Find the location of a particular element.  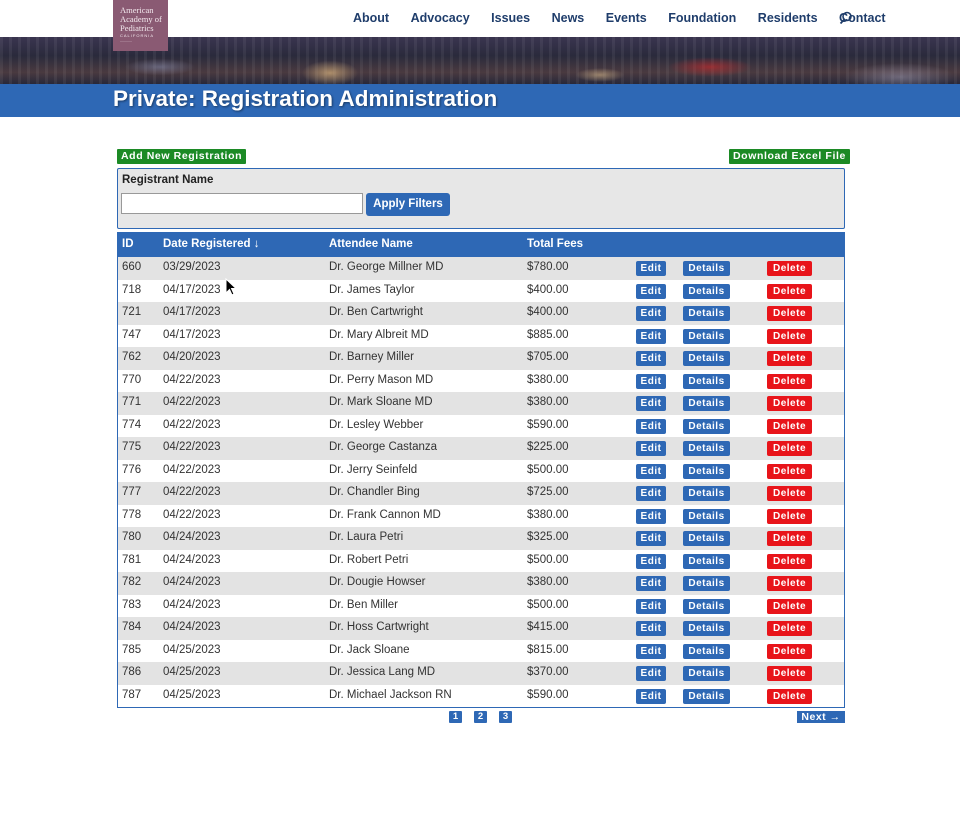

cell-total-fees: $500.00 is located at coordinates (548, 559).